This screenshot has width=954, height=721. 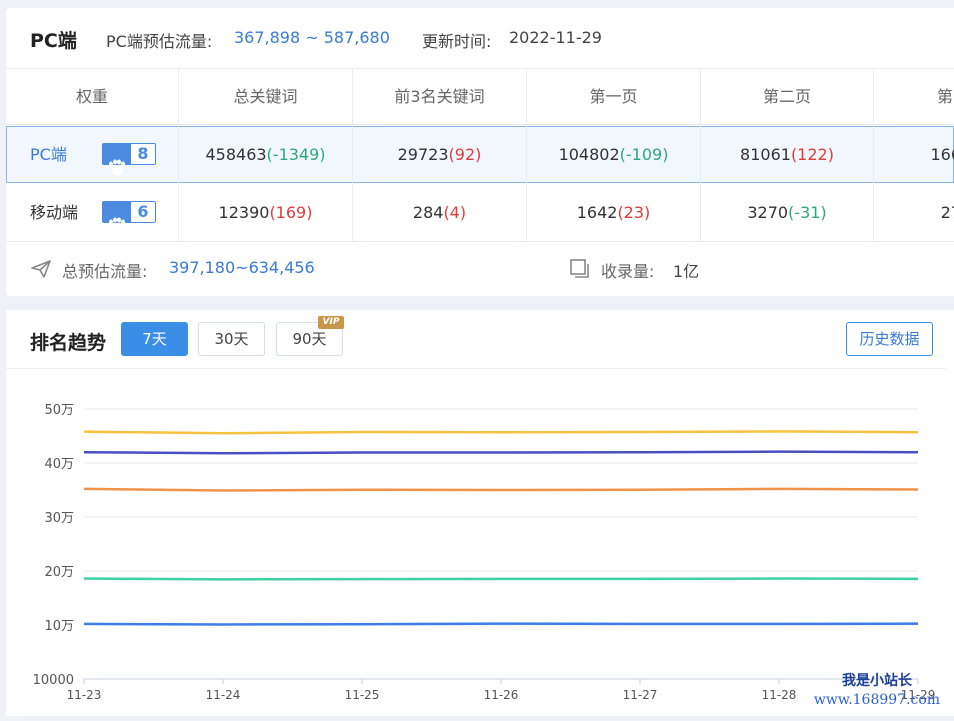 What do you see at coordinates (242, 267) in the screenshot?
I see `total-flow-value: 397,180~634,456` at bounding box center [242, 267].